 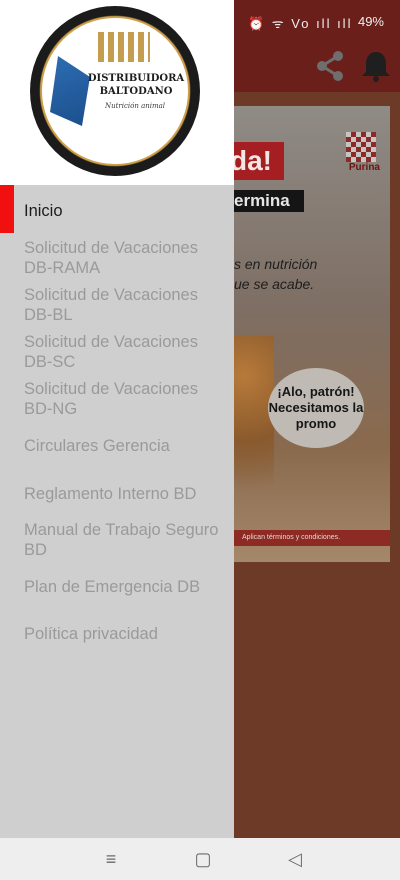 I want to click on company-logo: DISTRIBUIDORA BALTODANO Nutrición animal, so click(x=115, y=91).